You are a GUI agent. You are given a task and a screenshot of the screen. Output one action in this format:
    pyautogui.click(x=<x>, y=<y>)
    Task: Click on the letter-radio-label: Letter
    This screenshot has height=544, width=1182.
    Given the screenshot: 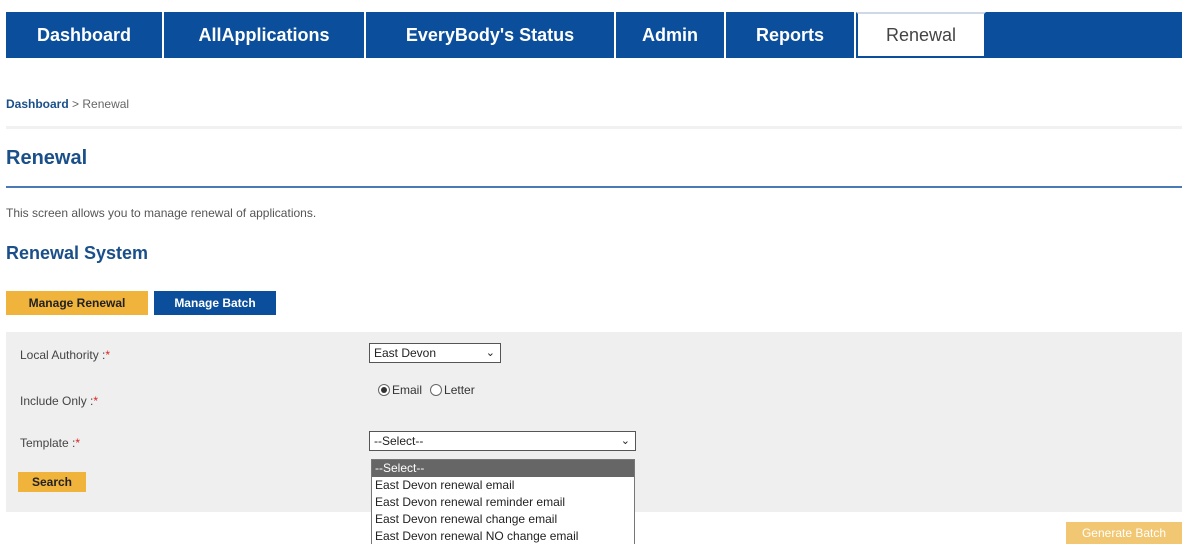 What is the action you would take?
    pyautogui.click(x=459, y=390)
    